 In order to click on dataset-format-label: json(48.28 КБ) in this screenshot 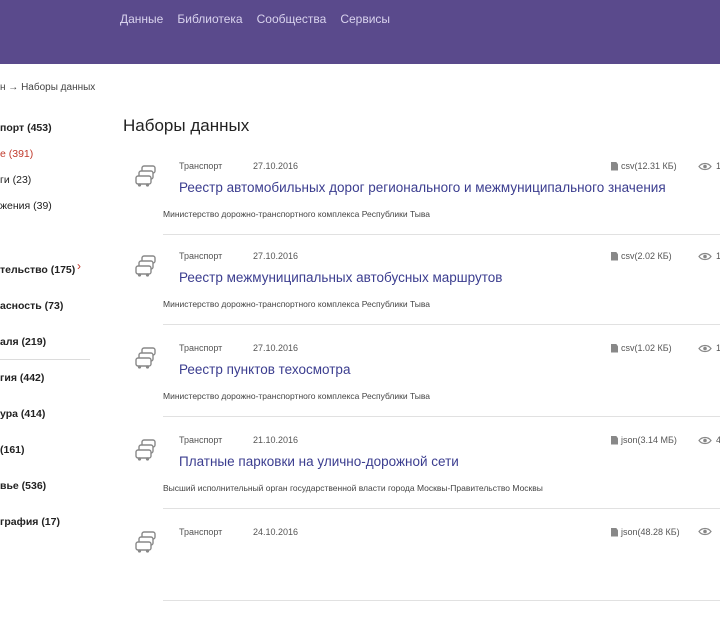, I will do `click(650, 532)`.